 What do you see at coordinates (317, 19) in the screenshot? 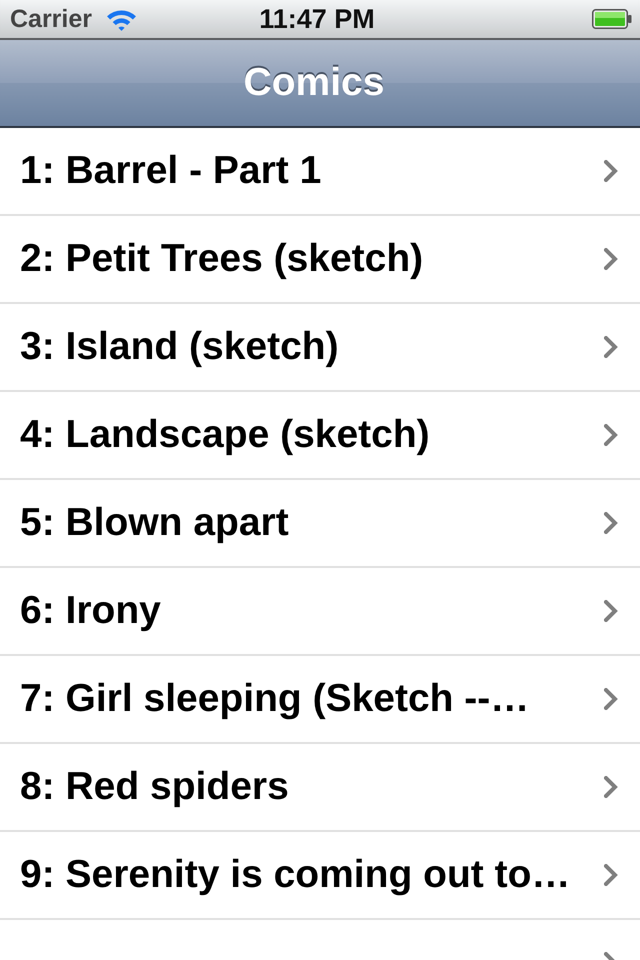
I see `status-time: 11:47 PM` at bounding box center [317, 19].